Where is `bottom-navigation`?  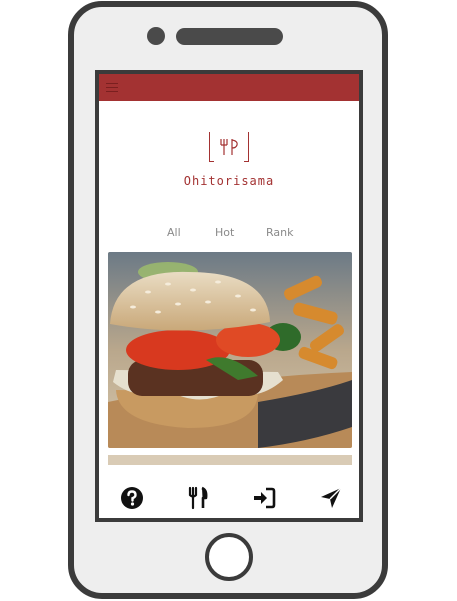 bottom-navigation is located at coordinates (229, 497).